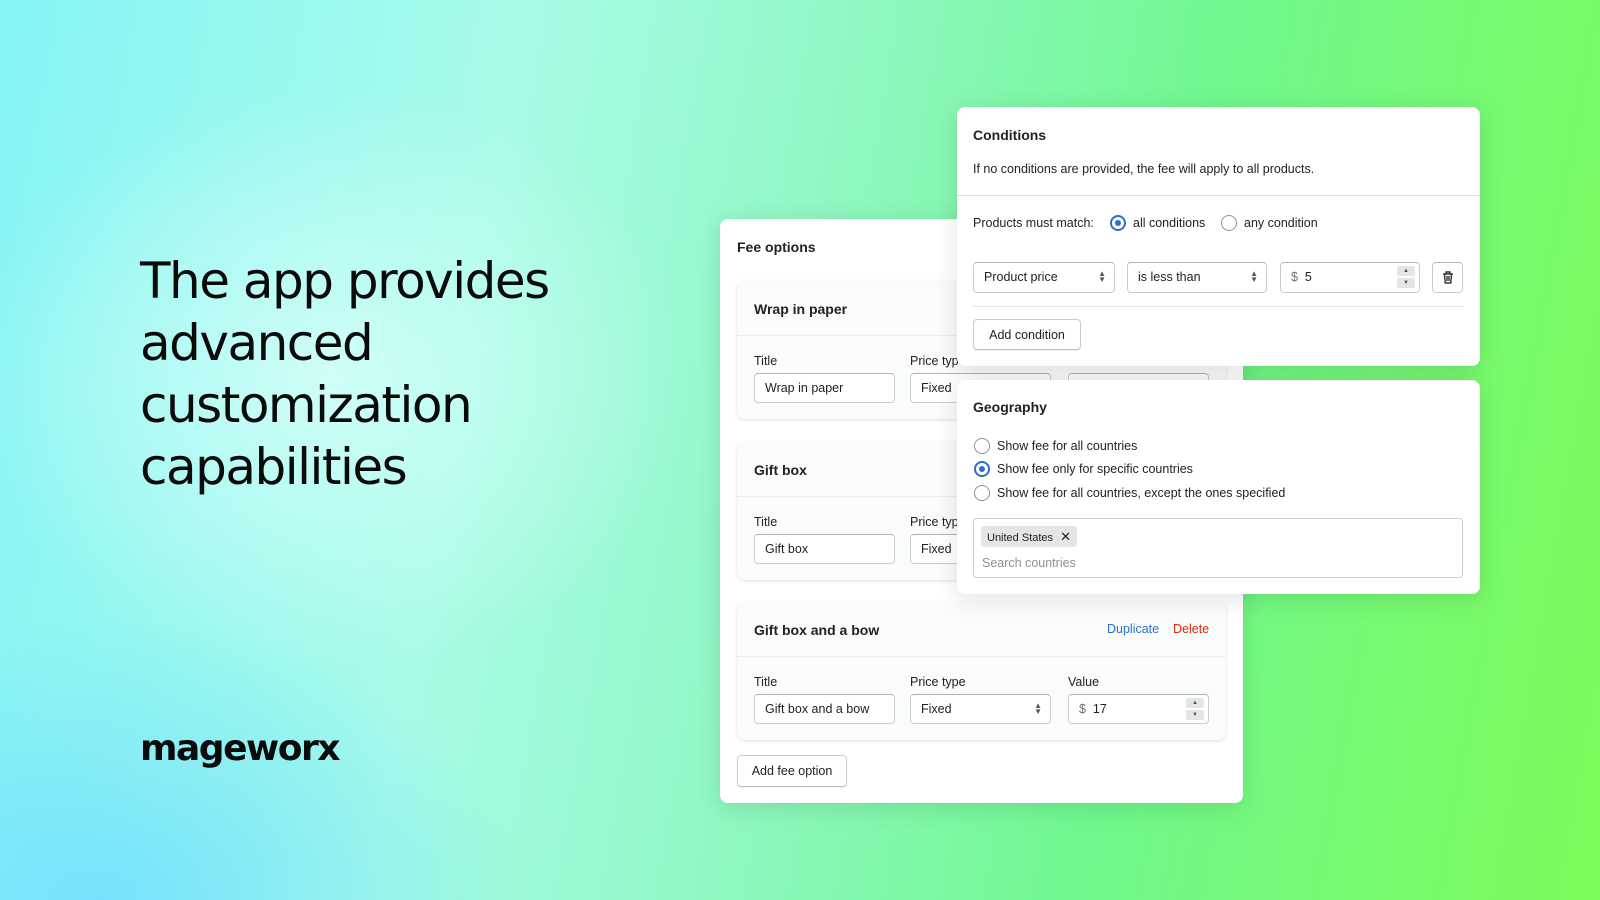 The image size is (1600, 900). I want to click on country-chip: United States ✕, so click(1029, 536).